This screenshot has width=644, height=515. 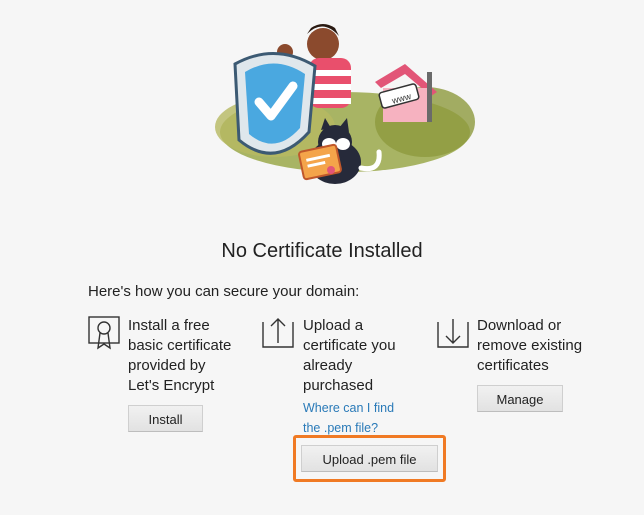 What do you see at coordinates (278, 333) in the screenshot?
I see `upload-arrow-icon` at bounding box center [278, 333].